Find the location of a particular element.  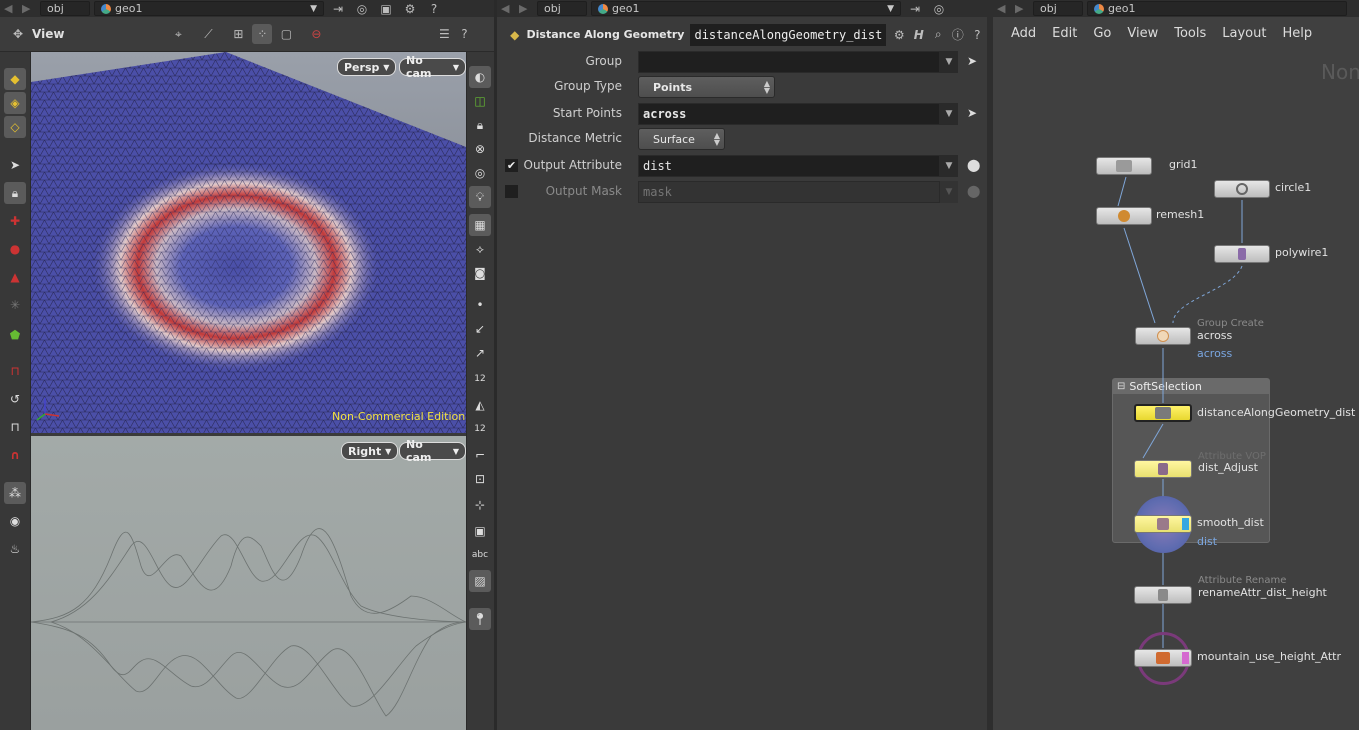

lasso-icon: ↺ is located at coordinates (15, 399).